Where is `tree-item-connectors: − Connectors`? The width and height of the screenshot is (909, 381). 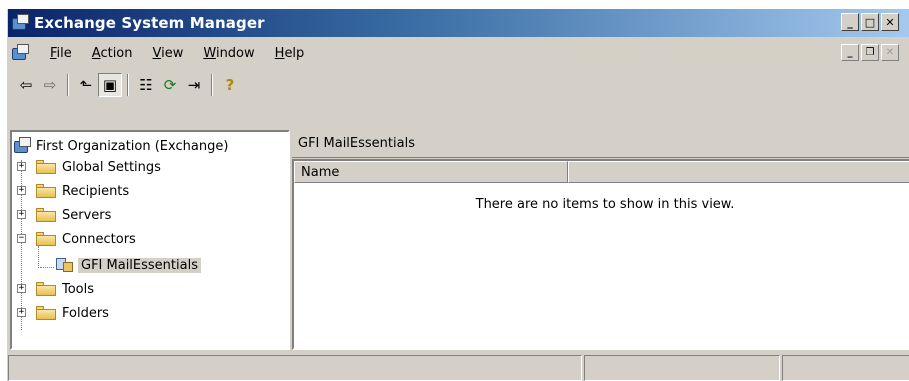
tree-item-connectors: − Connectors is located at coordinates (74, 239).